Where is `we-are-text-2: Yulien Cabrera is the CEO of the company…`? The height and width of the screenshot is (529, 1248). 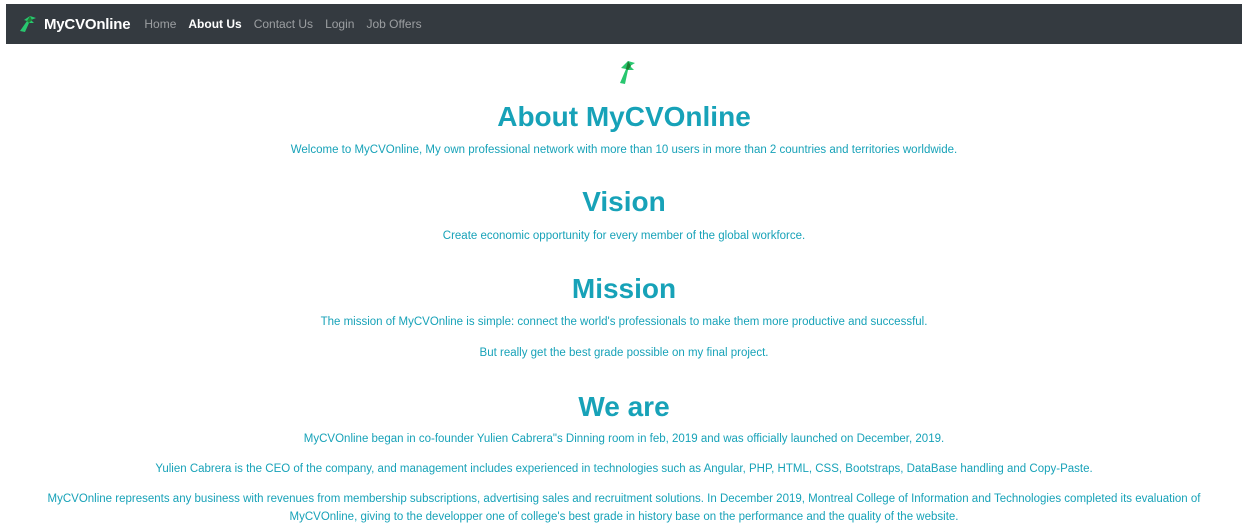
we-are-text-2: Yulien Cabrera is the CEO of the company… is located at coordinates (624, 469).